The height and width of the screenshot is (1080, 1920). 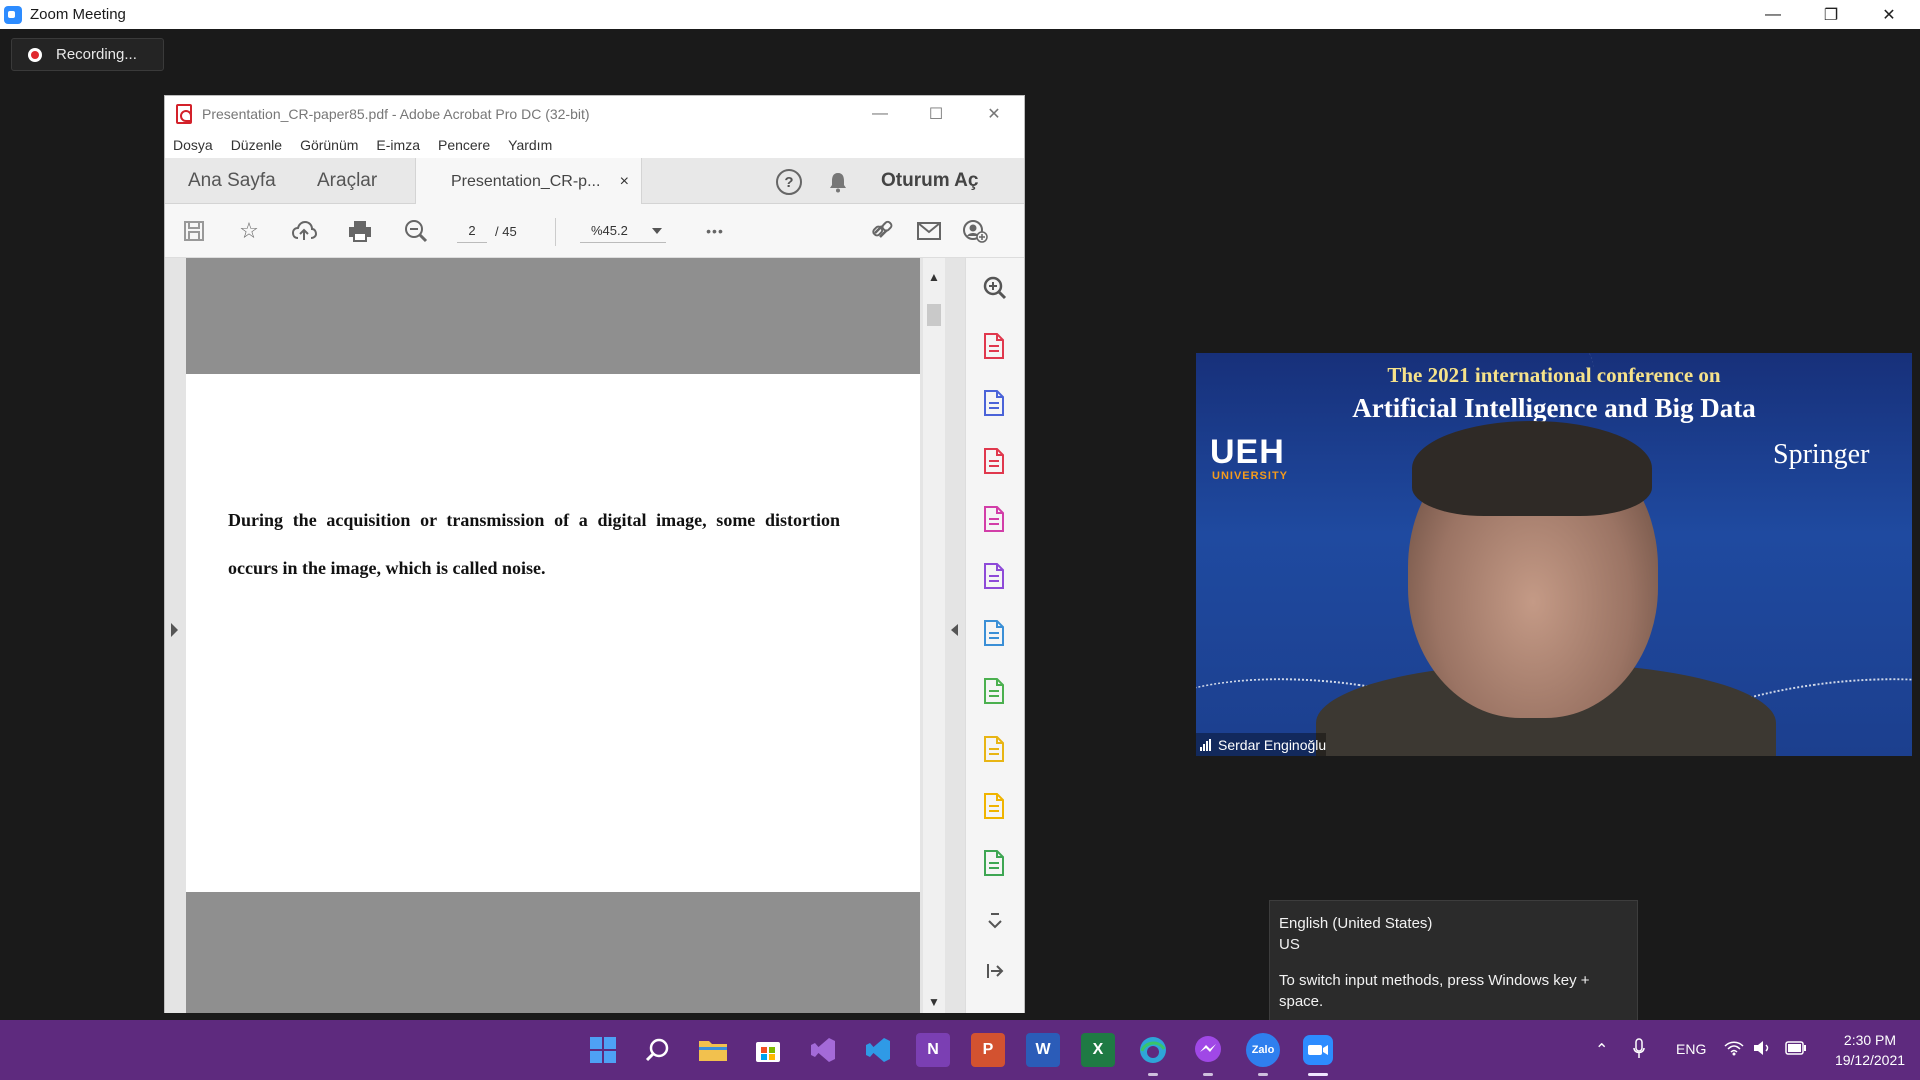 What do you see at coordinates (823, 1050) in the screenshot?
I see `visual-studio-icon` at bounding box center [823, 1050].